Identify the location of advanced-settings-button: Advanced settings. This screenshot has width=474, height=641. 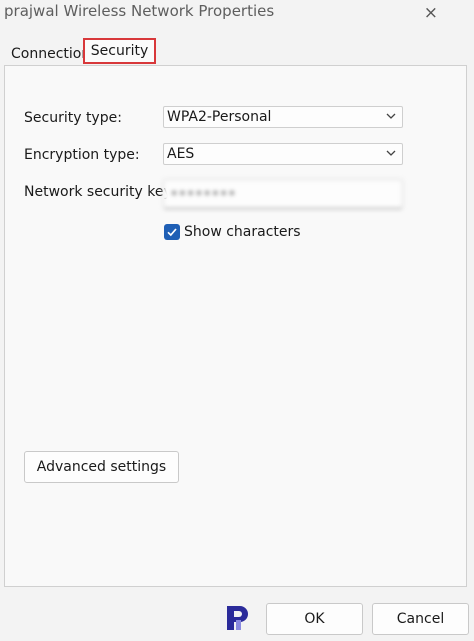
(101, 467).